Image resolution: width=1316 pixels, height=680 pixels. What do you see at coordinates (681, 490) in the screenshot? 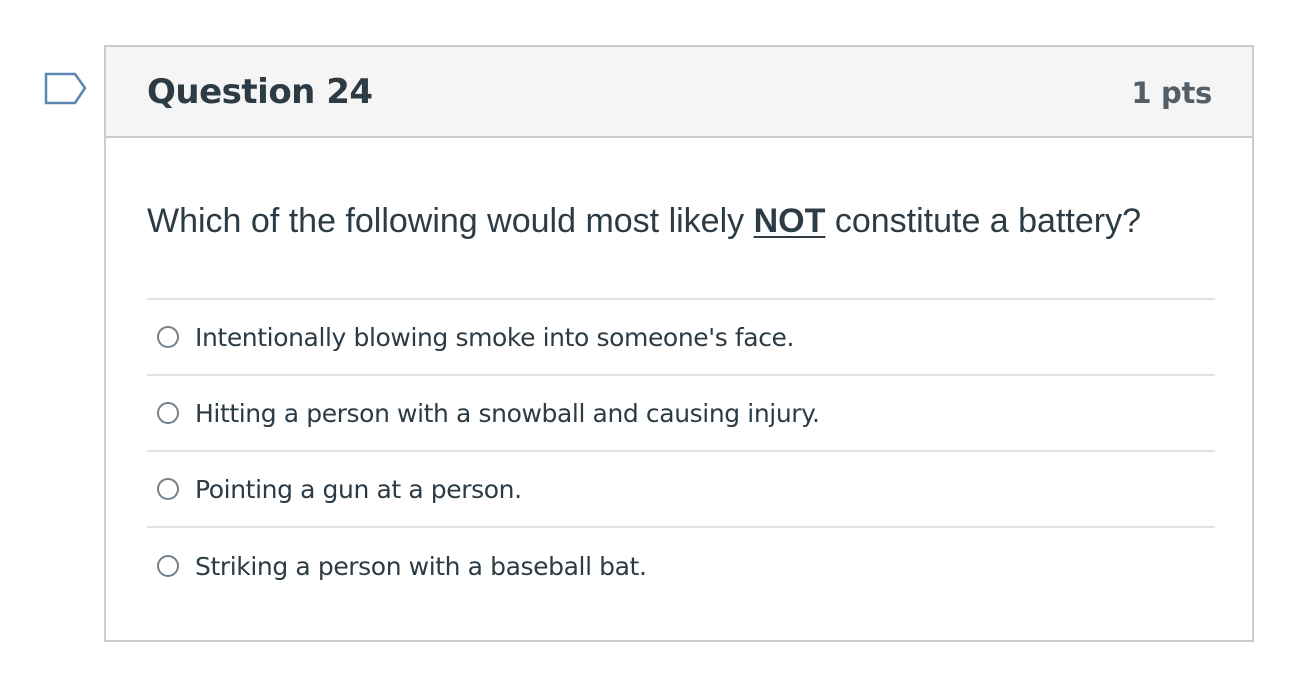
I see `answer-option: Pointing a gun at a person.` at bounding box center [681, 490].